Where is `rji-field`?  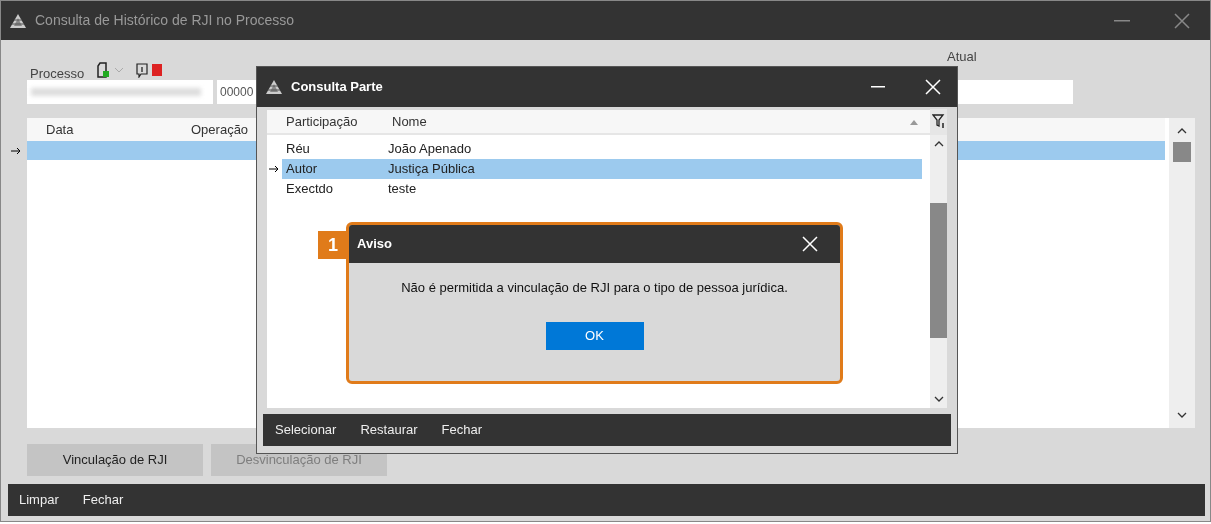 rji-field is located at coordinates (1015, 92).